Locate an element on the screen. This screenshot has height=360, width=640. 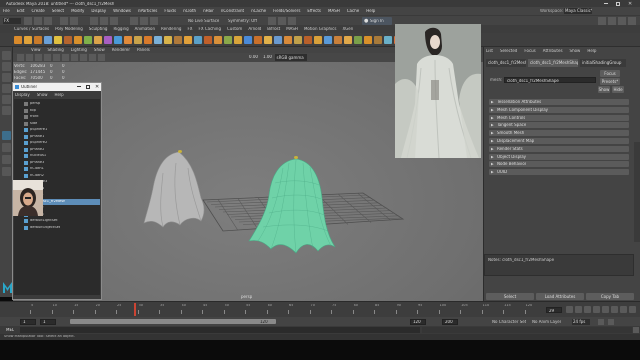
lasso-tool-icon is located at coordinates (6, 66).